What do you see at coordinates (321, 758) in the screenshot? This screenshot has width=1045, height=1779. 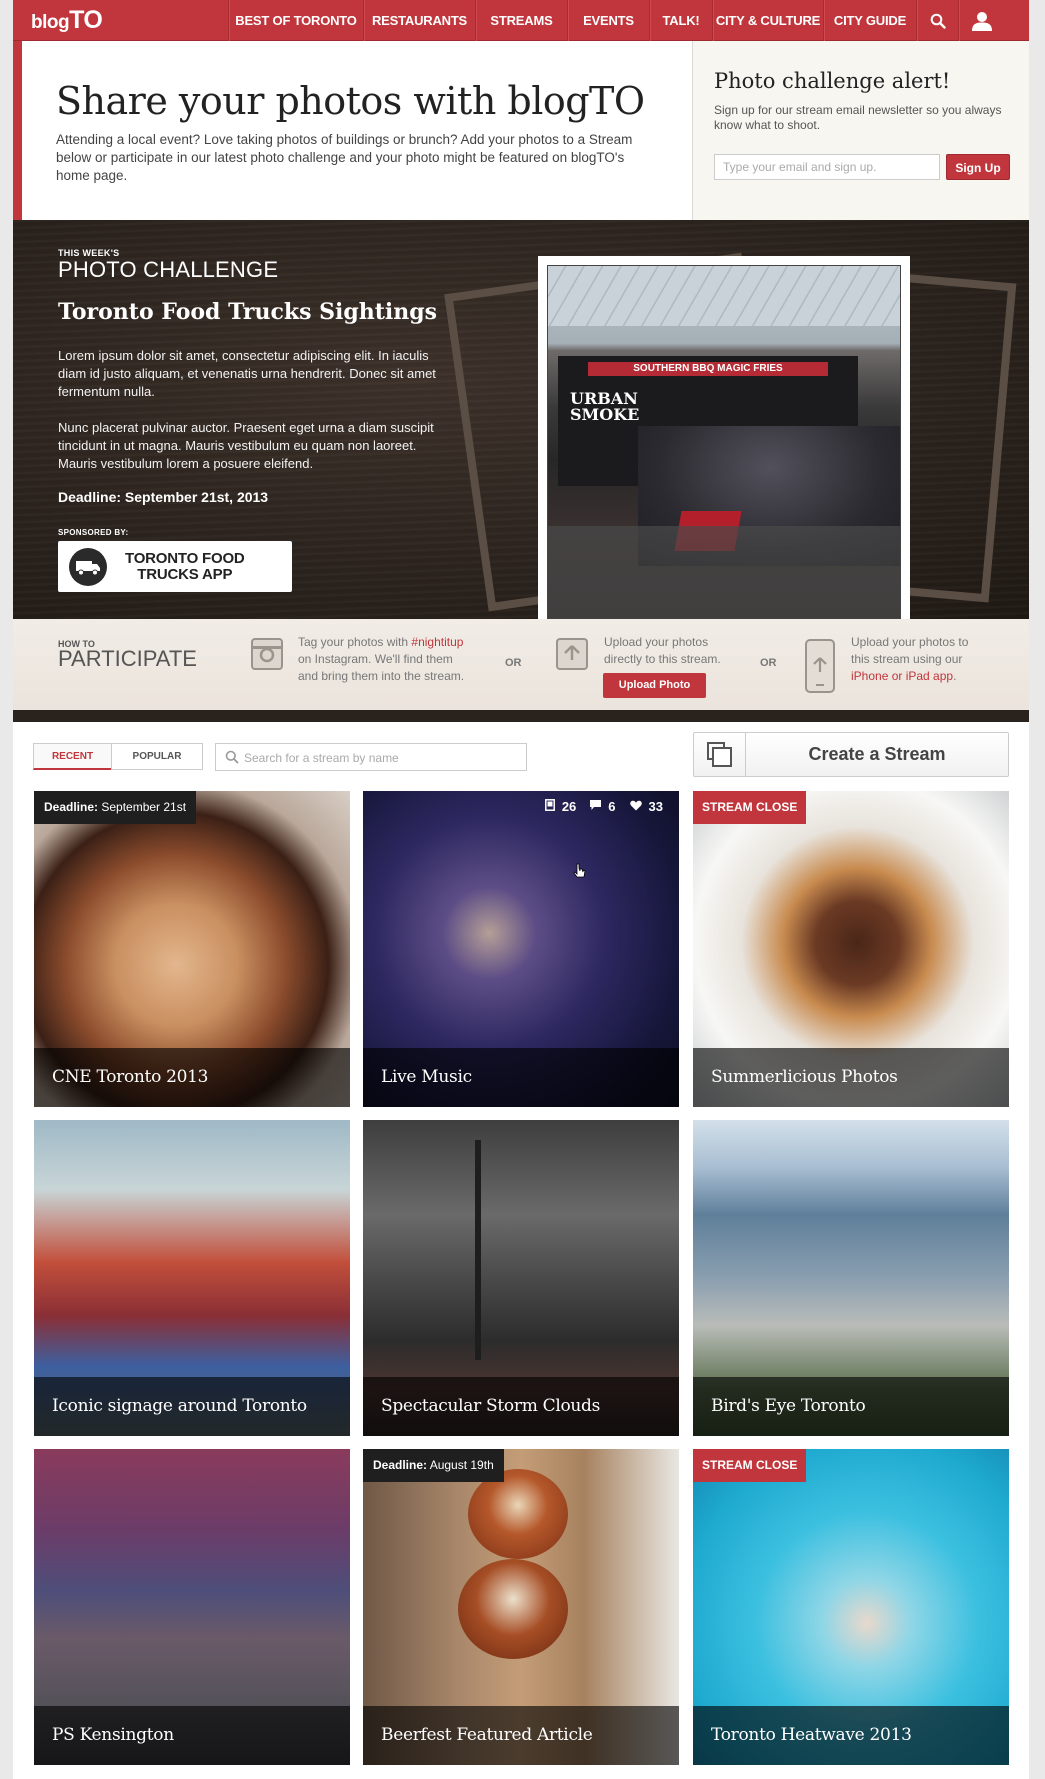 I see `search-placeholder: Search for a stream by name` at bounding box center [321, 758].